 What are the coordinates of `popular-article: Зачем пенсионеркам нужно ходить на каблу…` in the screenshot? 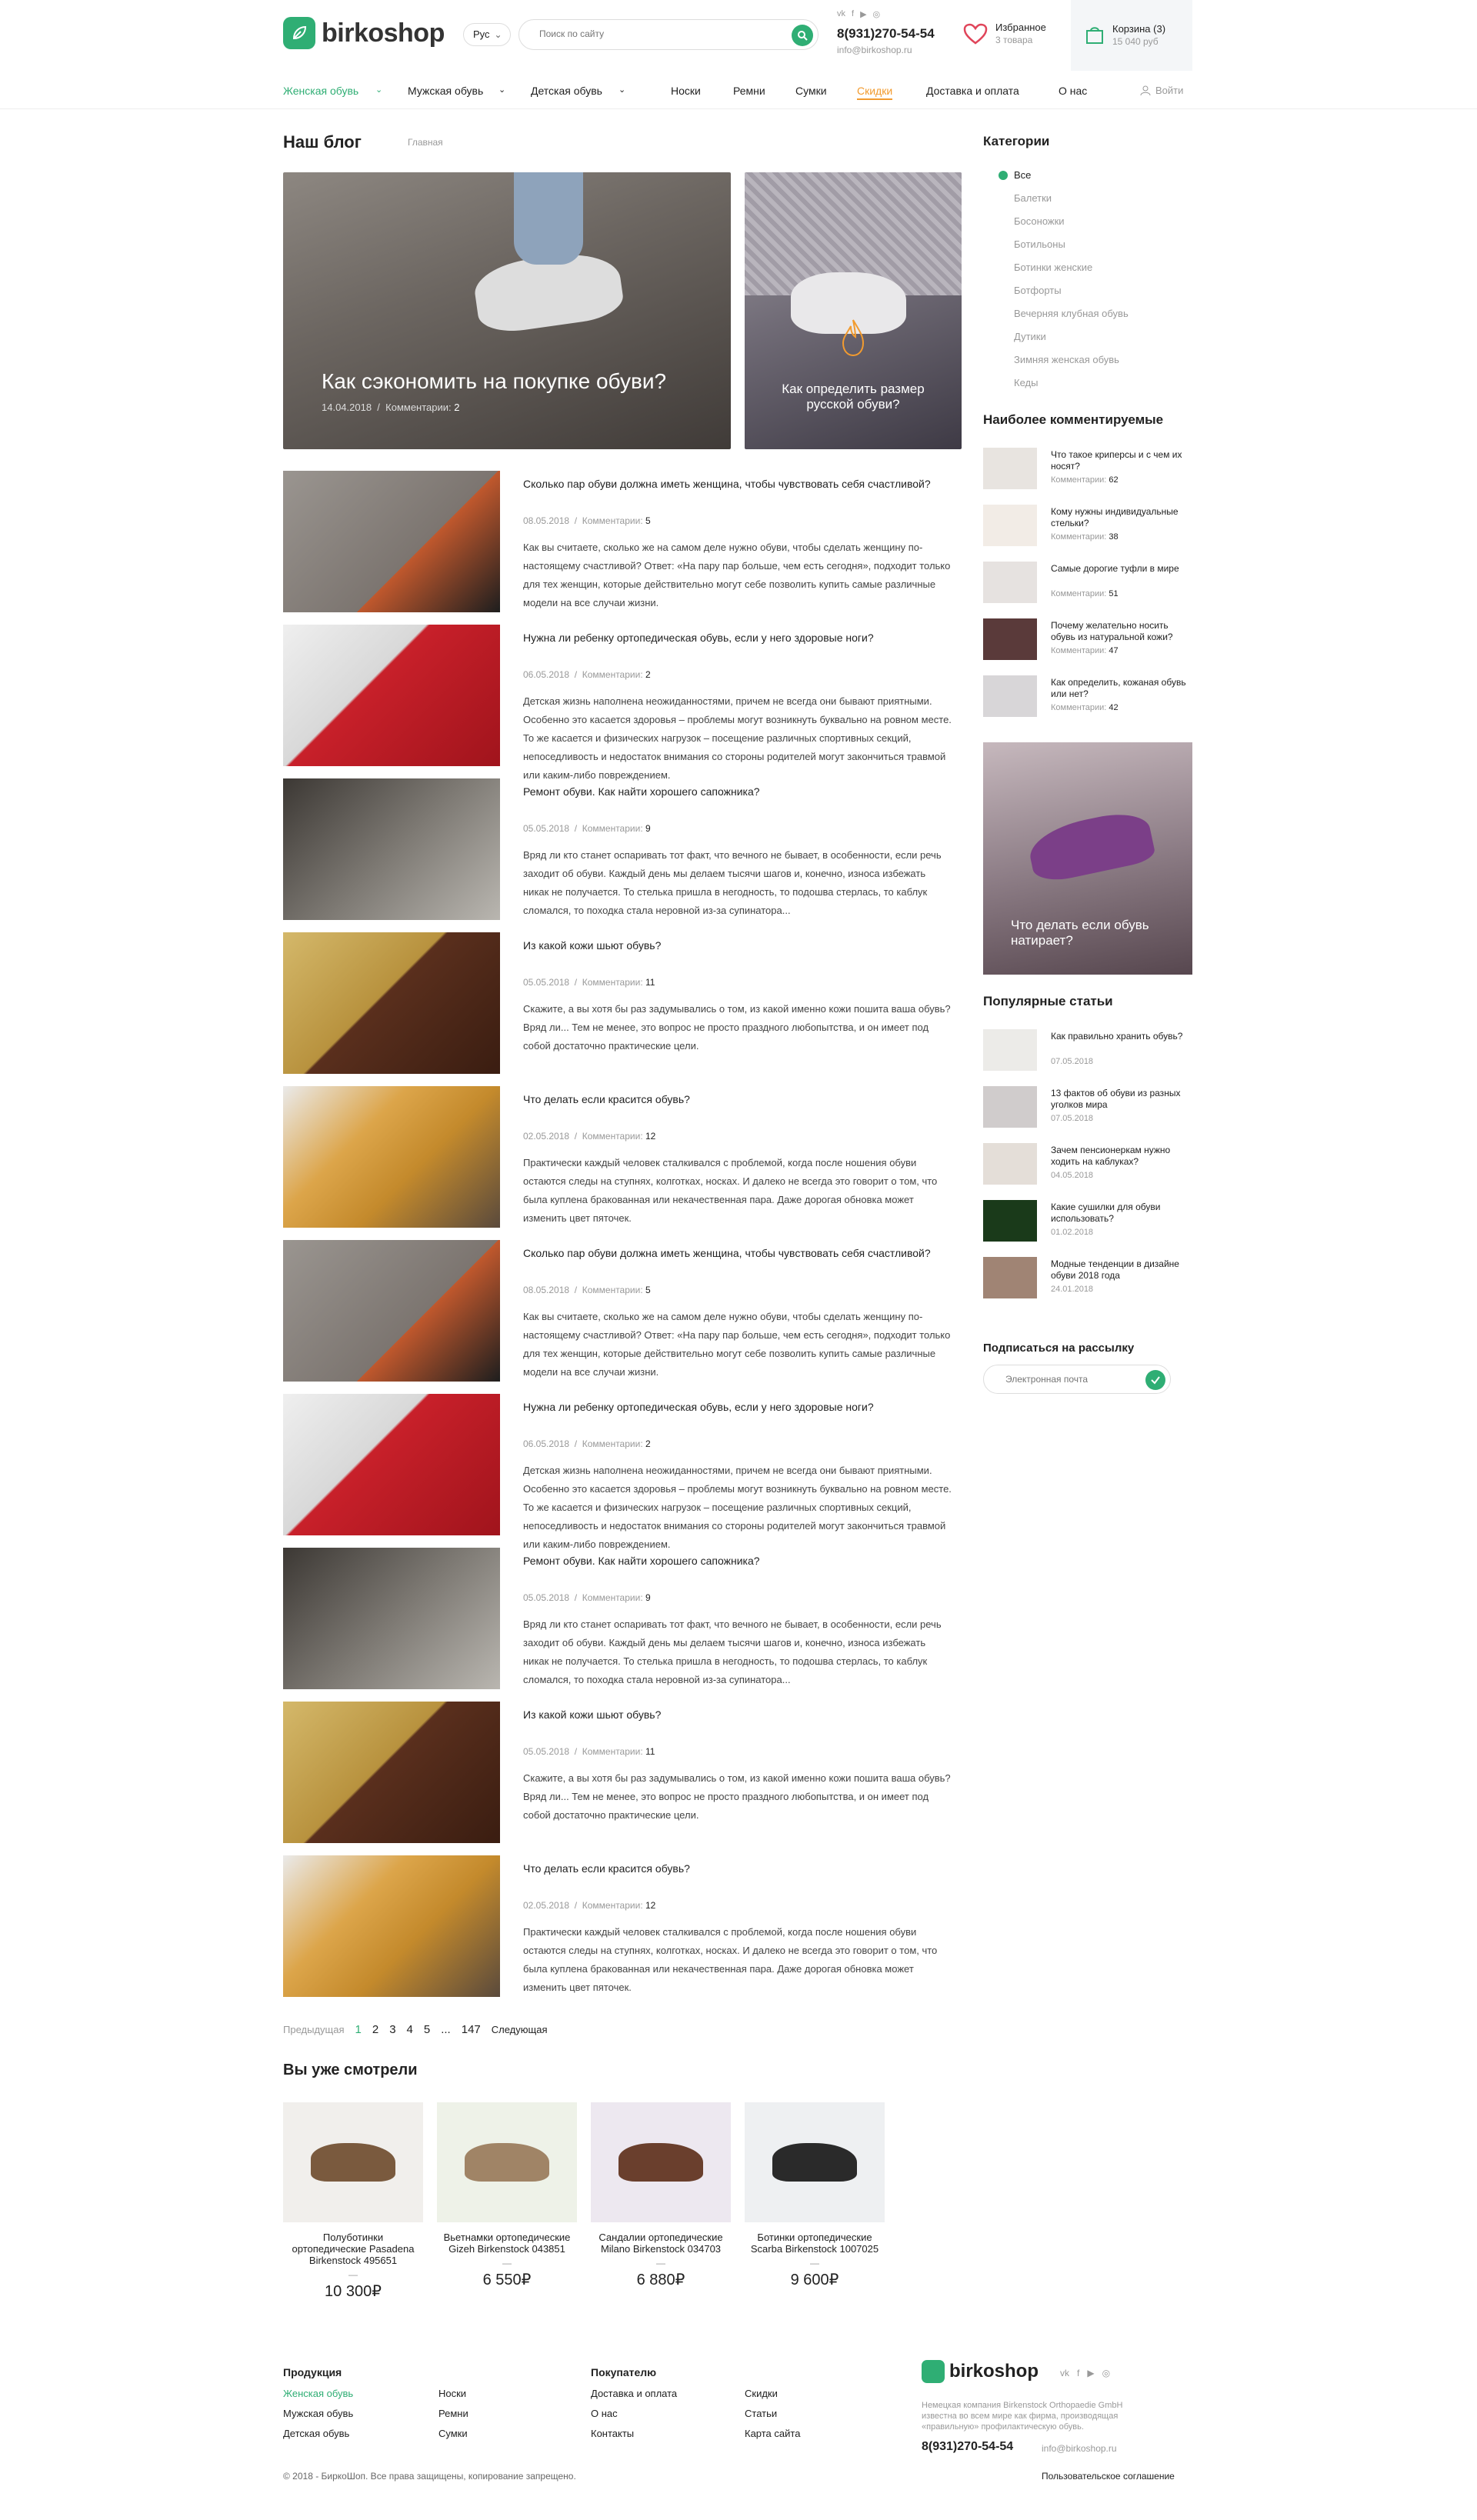 It's located at (1087, 1164).